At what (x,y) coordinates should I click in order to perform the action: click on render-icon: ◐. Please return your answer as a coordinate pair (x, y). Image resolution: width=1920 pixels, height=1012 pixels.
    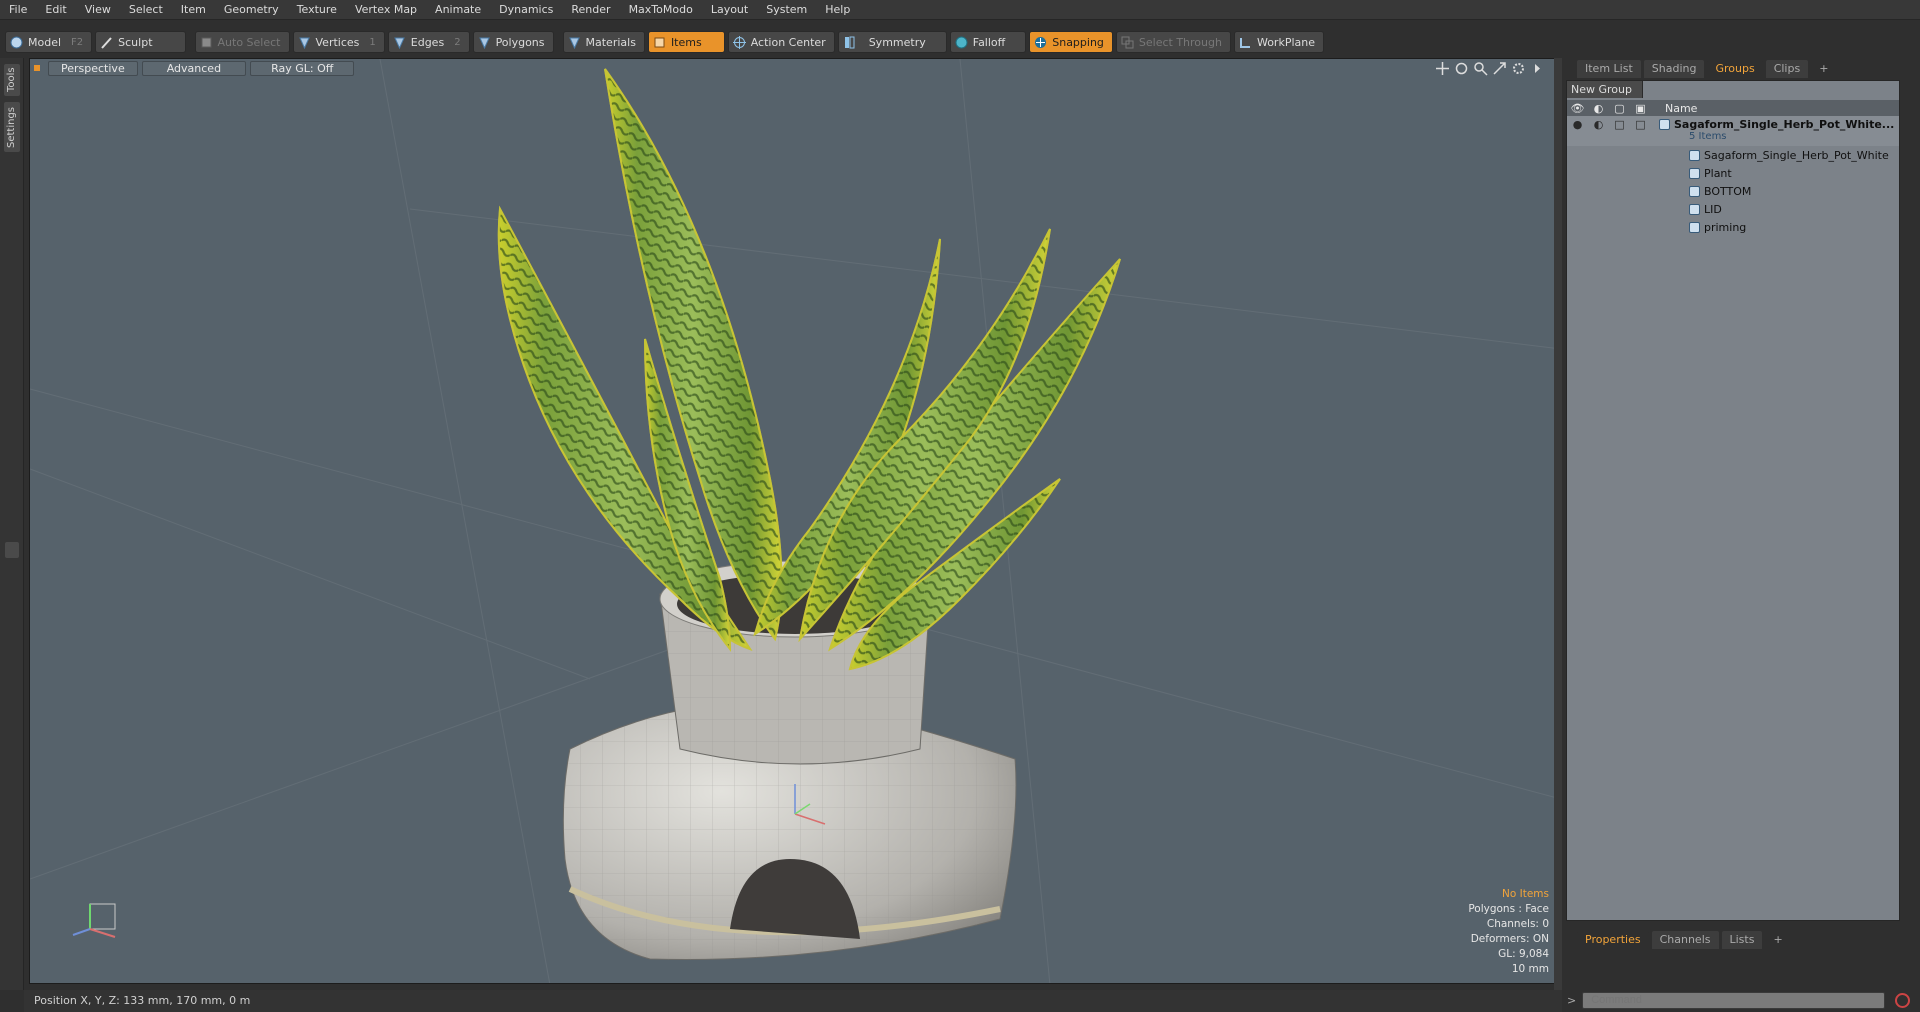
    Looking at the image, I should click on (1598, 124).